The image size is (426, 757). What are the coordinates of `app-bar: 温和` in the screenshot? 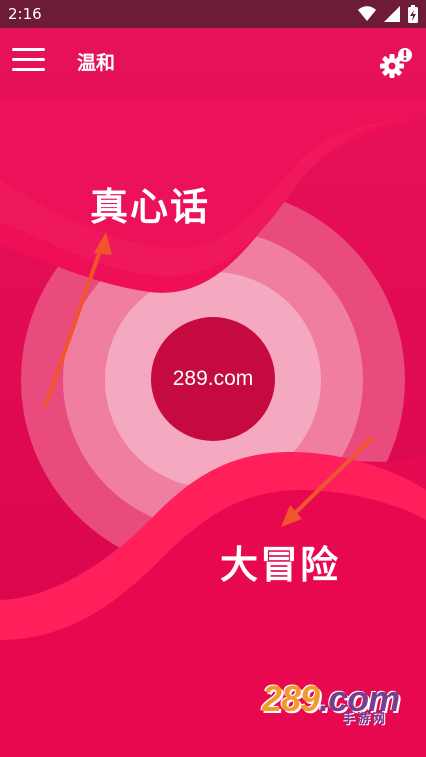 It's located at (213, 60).